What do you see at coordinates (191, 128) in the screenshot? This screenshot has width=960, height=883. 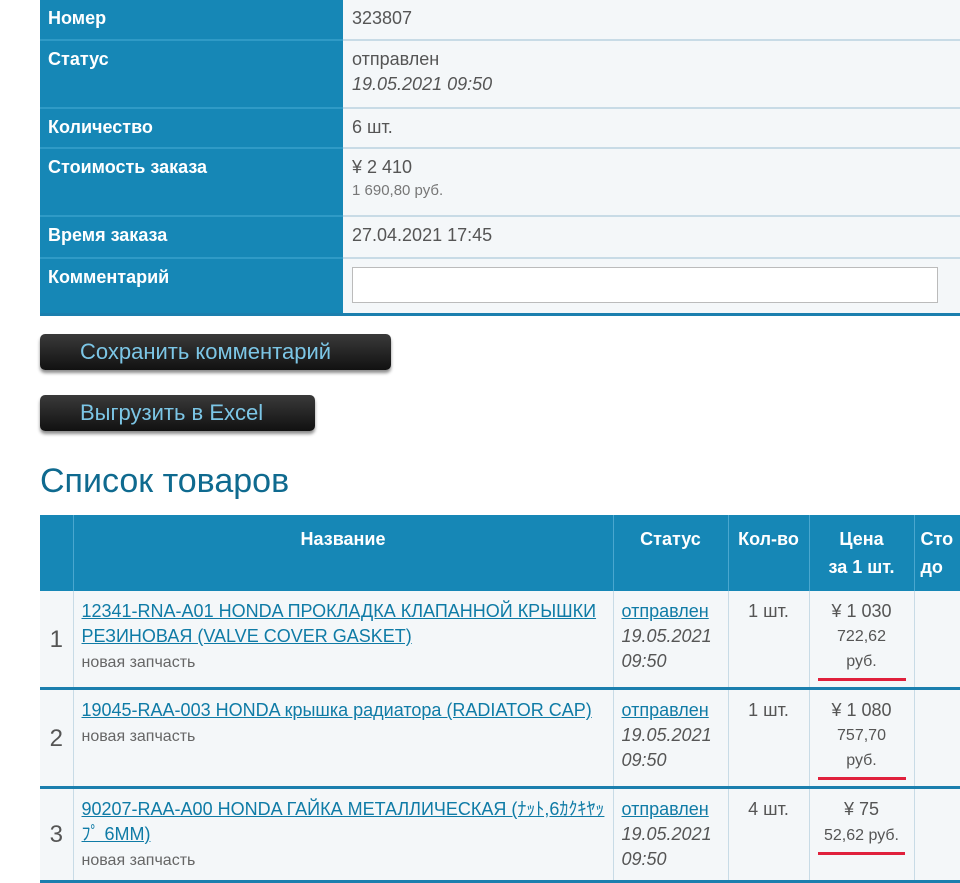 I see `order-qty-label: Количество` at bounding box center [191, 128].